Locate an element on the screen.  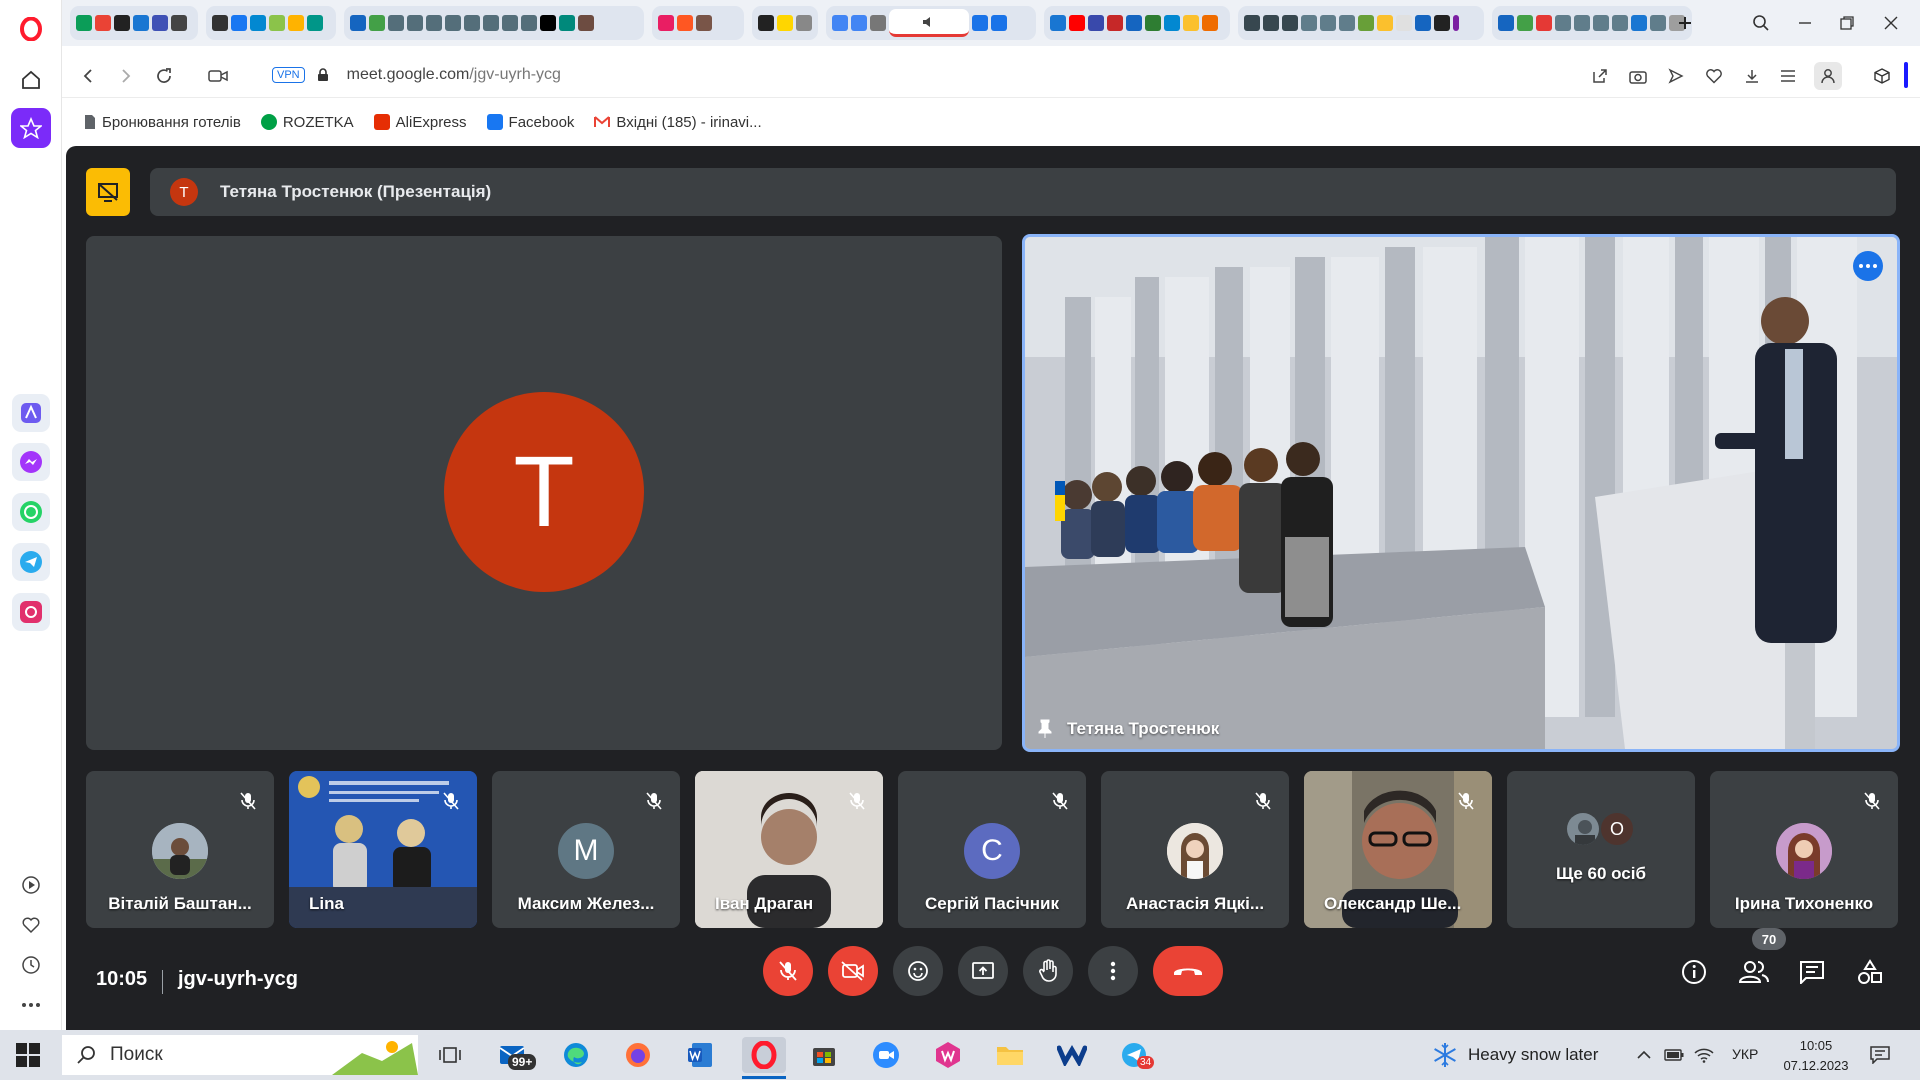
bookmark-rozetka: ROZETKA is located at coordinates (307, 122).